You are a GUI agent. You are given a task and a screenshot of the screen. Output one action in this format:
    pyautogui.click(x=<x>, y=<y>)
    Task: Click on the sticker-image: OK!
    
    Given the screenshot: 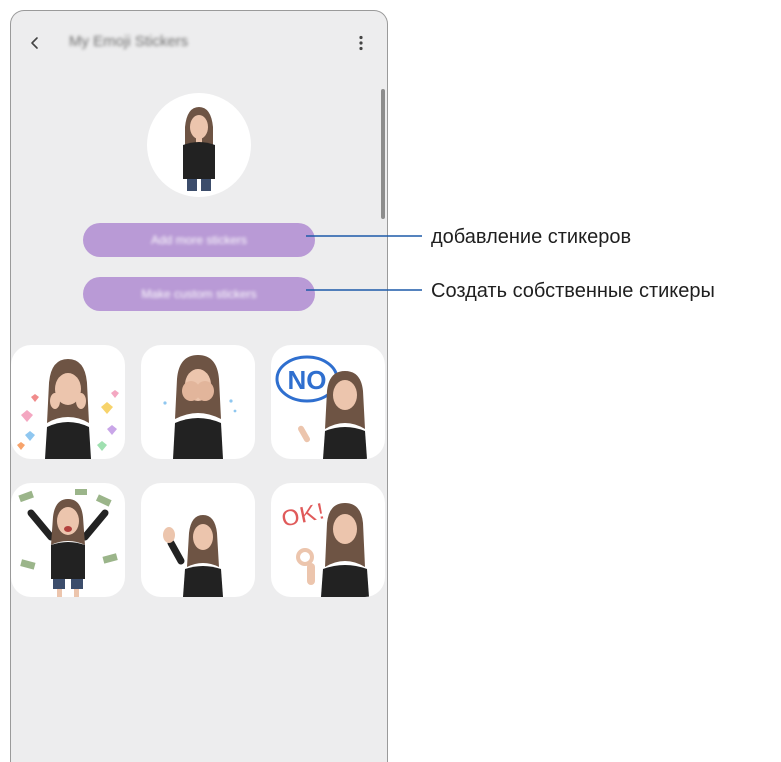 What is the action you would take?
    pyautogui.click(x=323, y=547)
    